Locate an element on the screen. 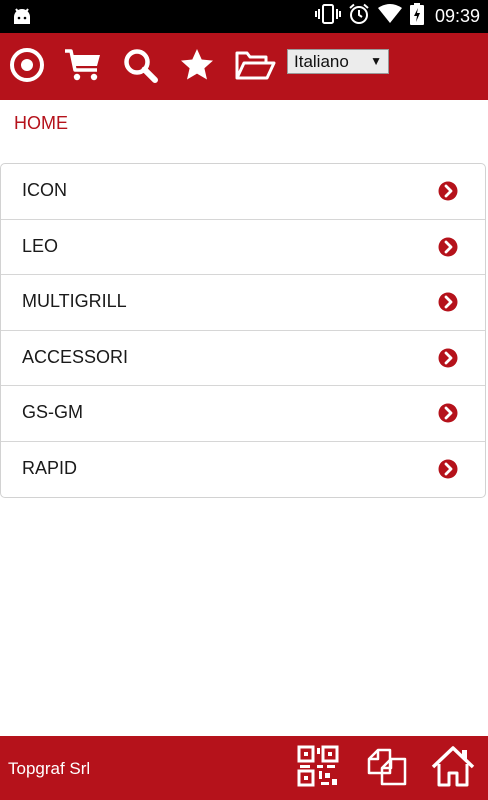  list-item-label: MULTIGRILL is located at coordinates (74, 301).